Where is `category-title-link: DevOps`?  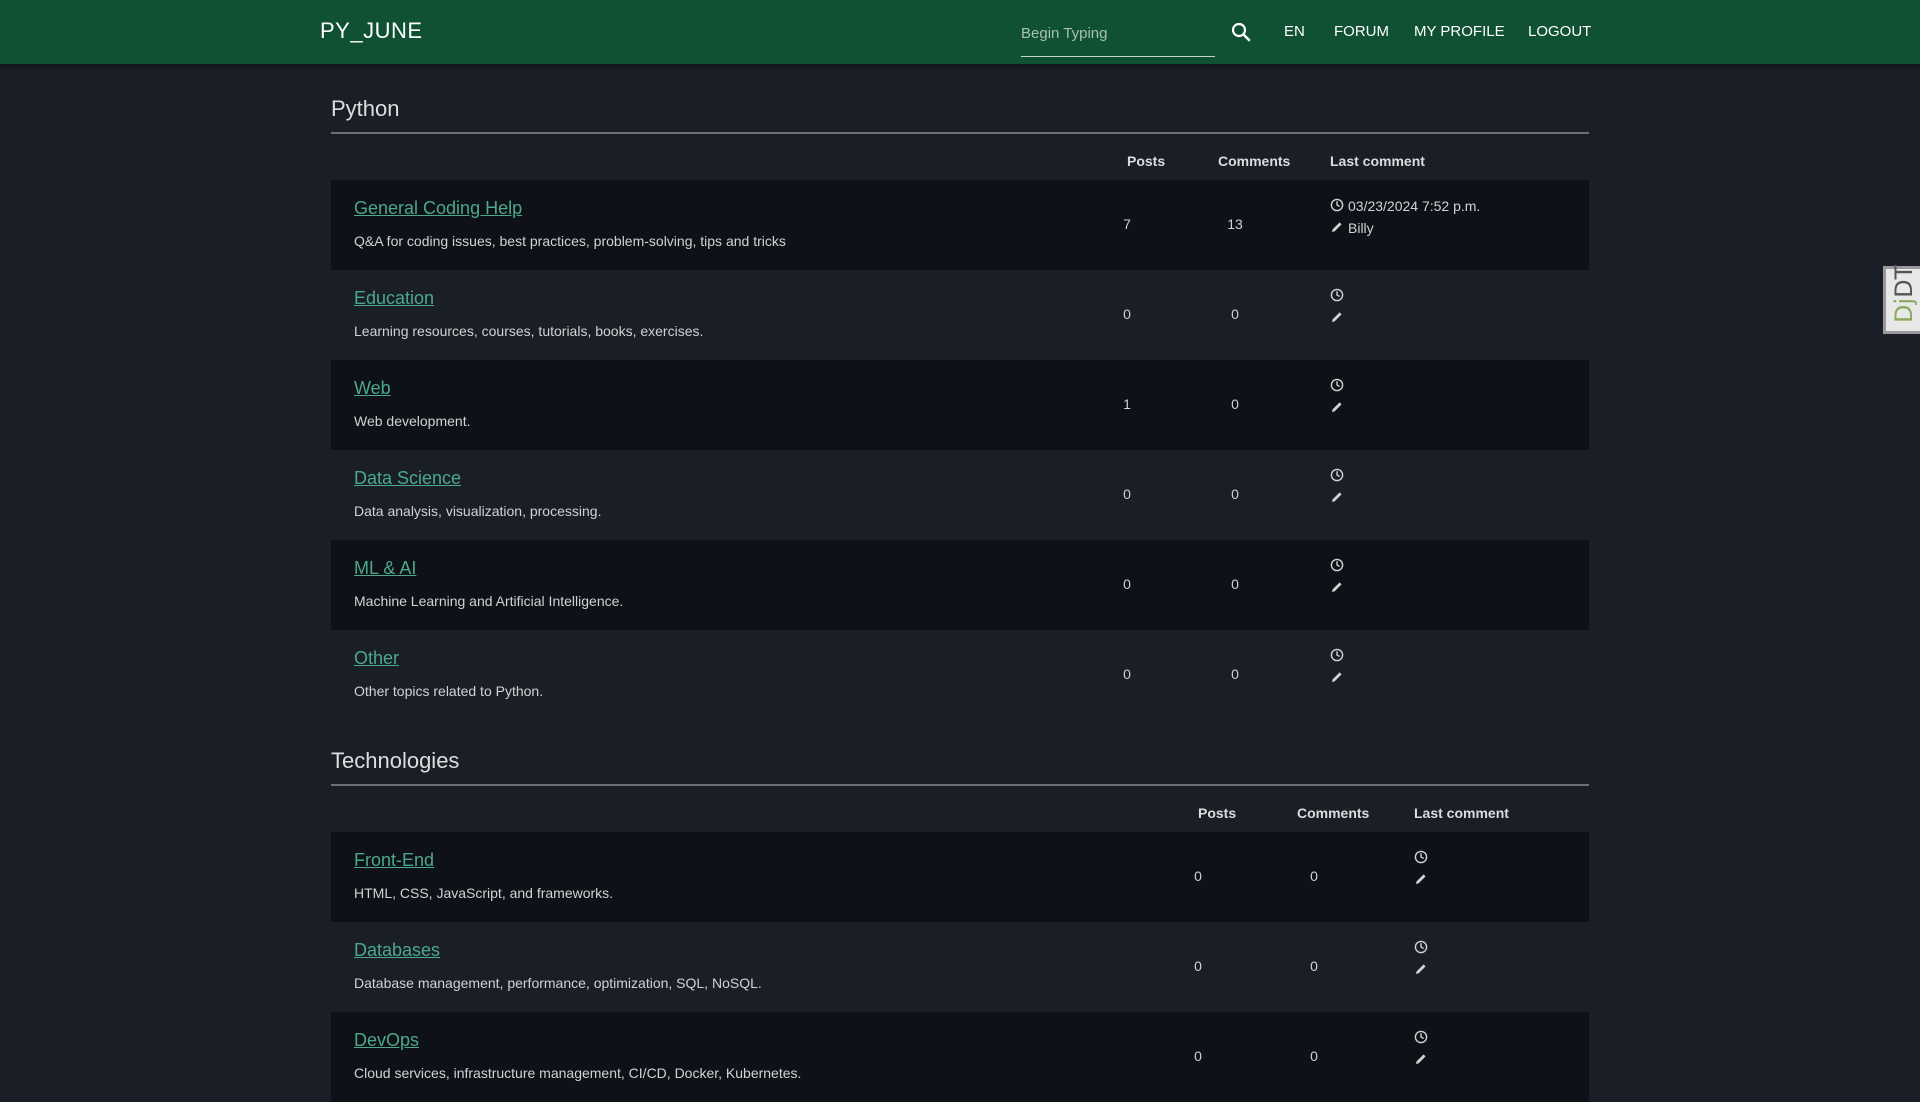
category-title-link: DevOps is located at coordinates (386, 1040).